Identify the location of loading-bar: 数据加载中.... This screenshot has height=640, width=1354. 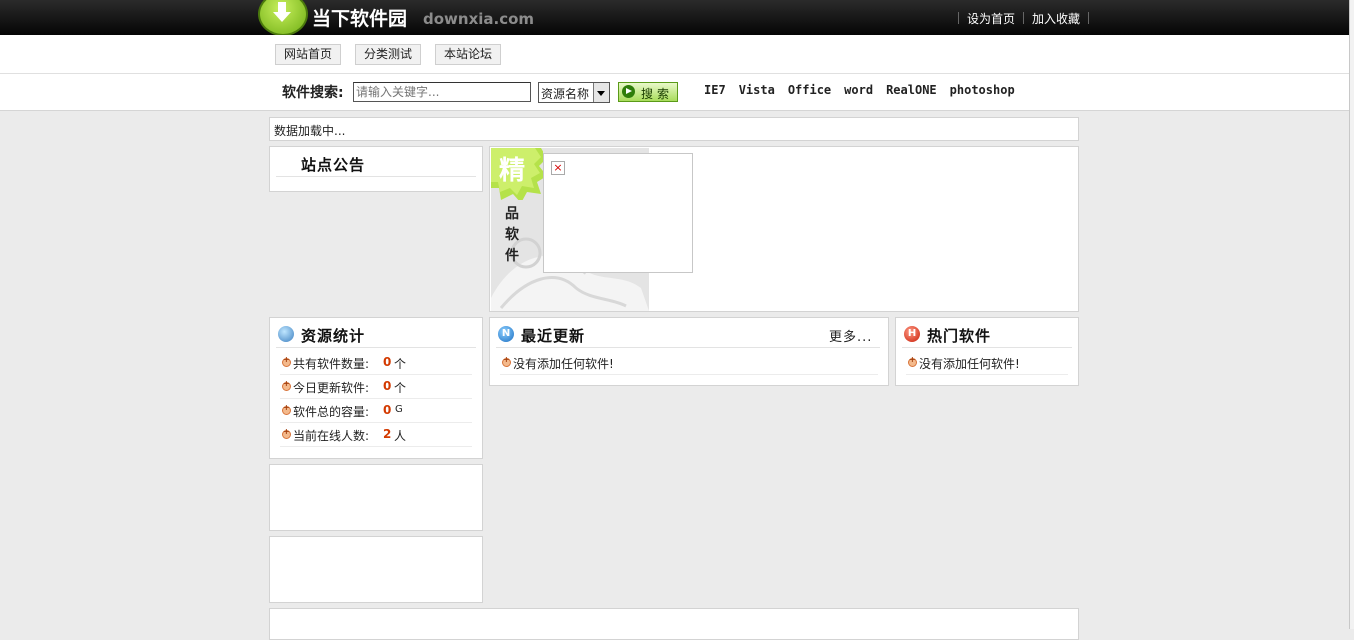
(674, 129).